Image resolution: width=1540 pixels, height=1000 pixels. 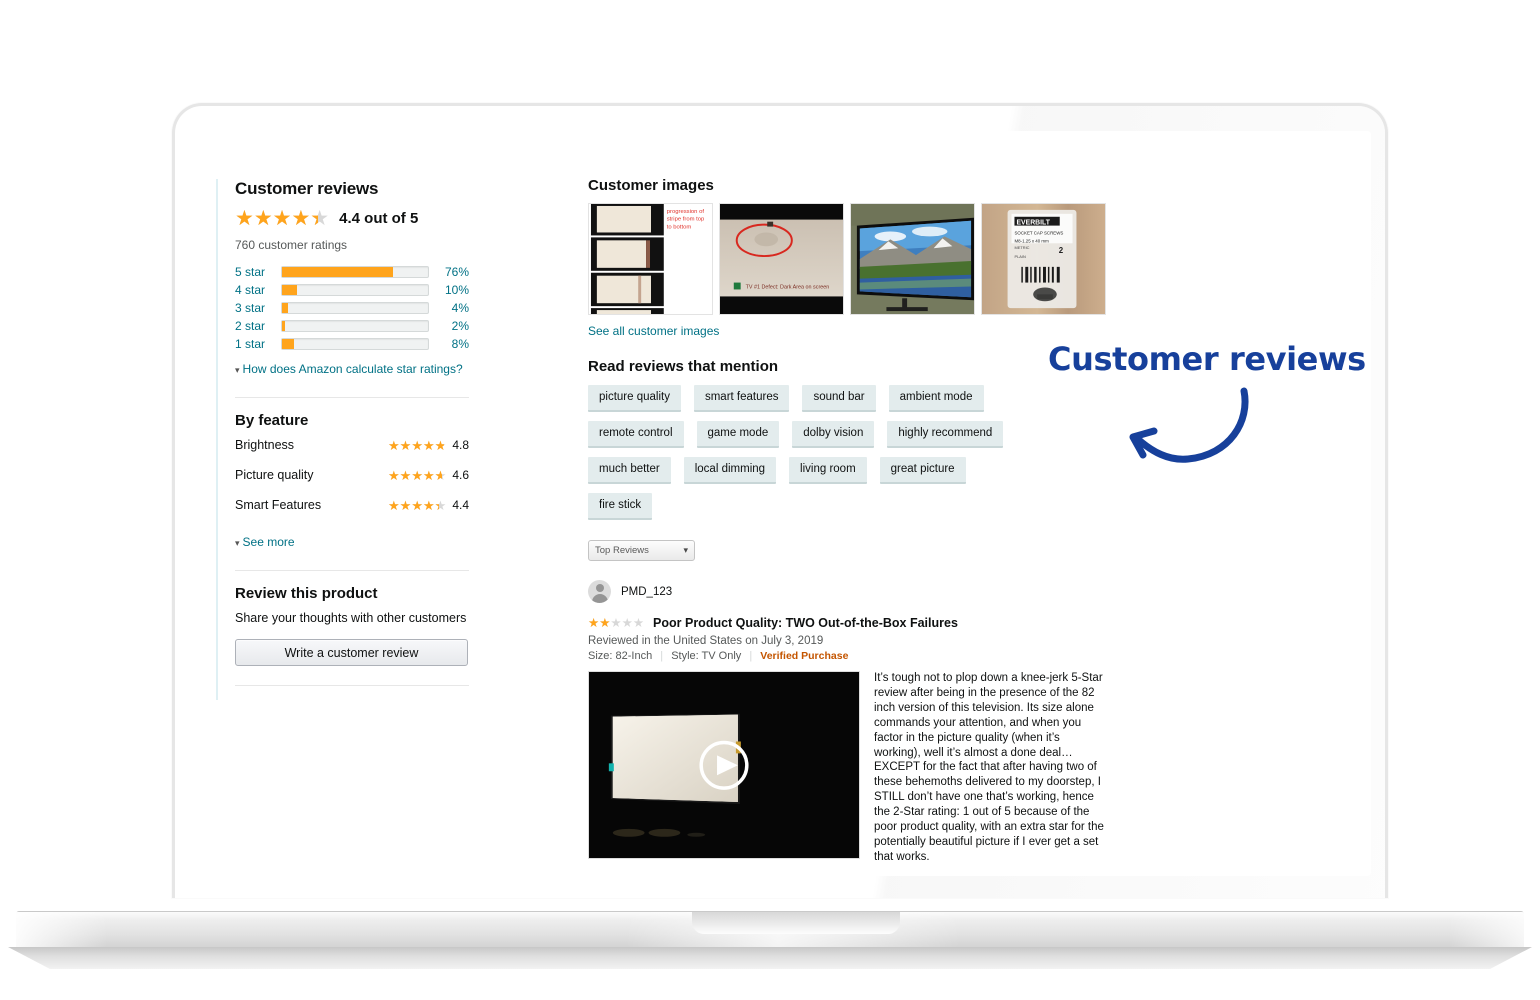 I want to click on curved-arrow-left-icon, so click(x=1189, y=425).